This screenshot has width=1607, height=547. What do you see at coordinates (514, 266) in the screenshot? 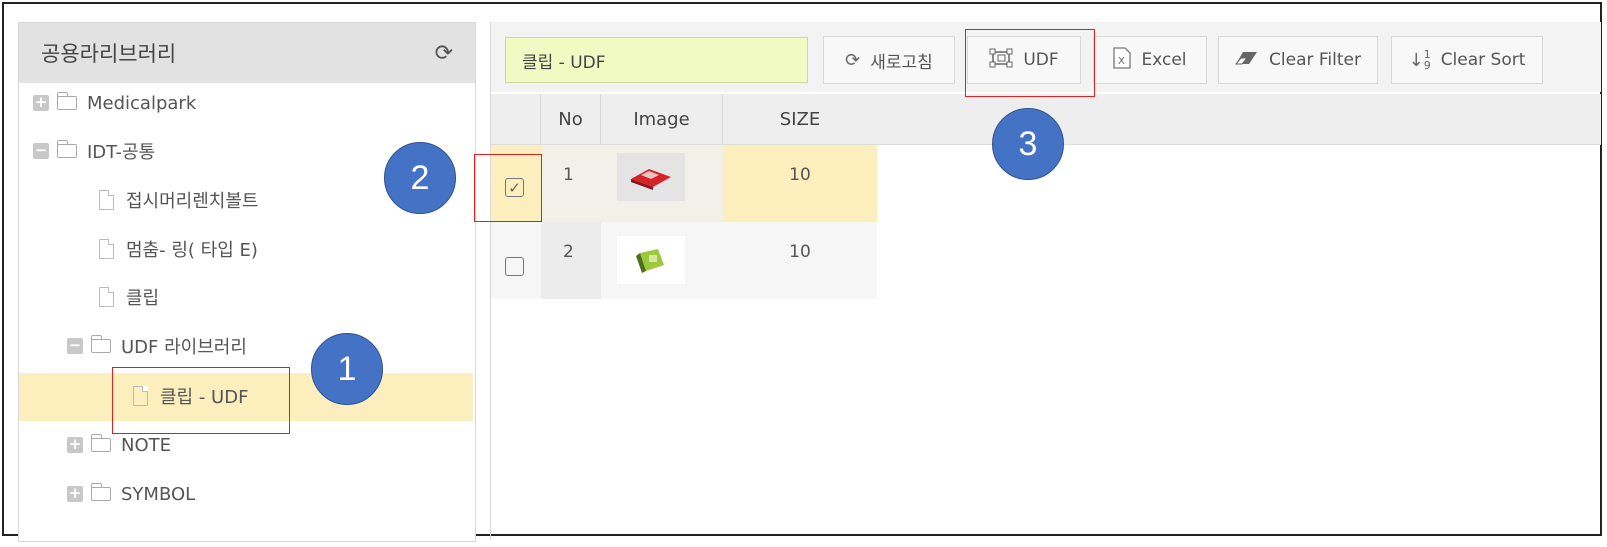
I see `row-checkbox` at bounding box center [514, 266].